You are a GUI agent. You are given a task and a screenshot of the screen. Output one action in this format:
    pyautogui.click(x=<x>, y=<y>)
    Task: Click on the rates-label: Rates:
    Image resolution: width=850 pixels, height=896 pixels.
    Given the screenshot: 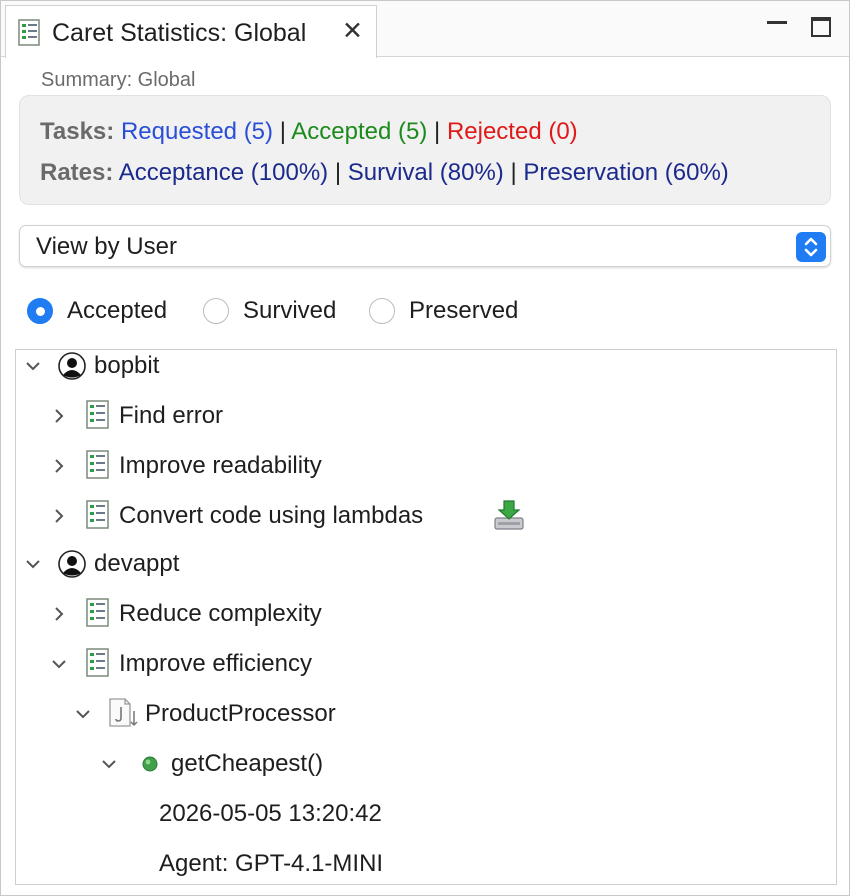 What is the action you would take?
    pyautogui.click(x=77, y=172)
    